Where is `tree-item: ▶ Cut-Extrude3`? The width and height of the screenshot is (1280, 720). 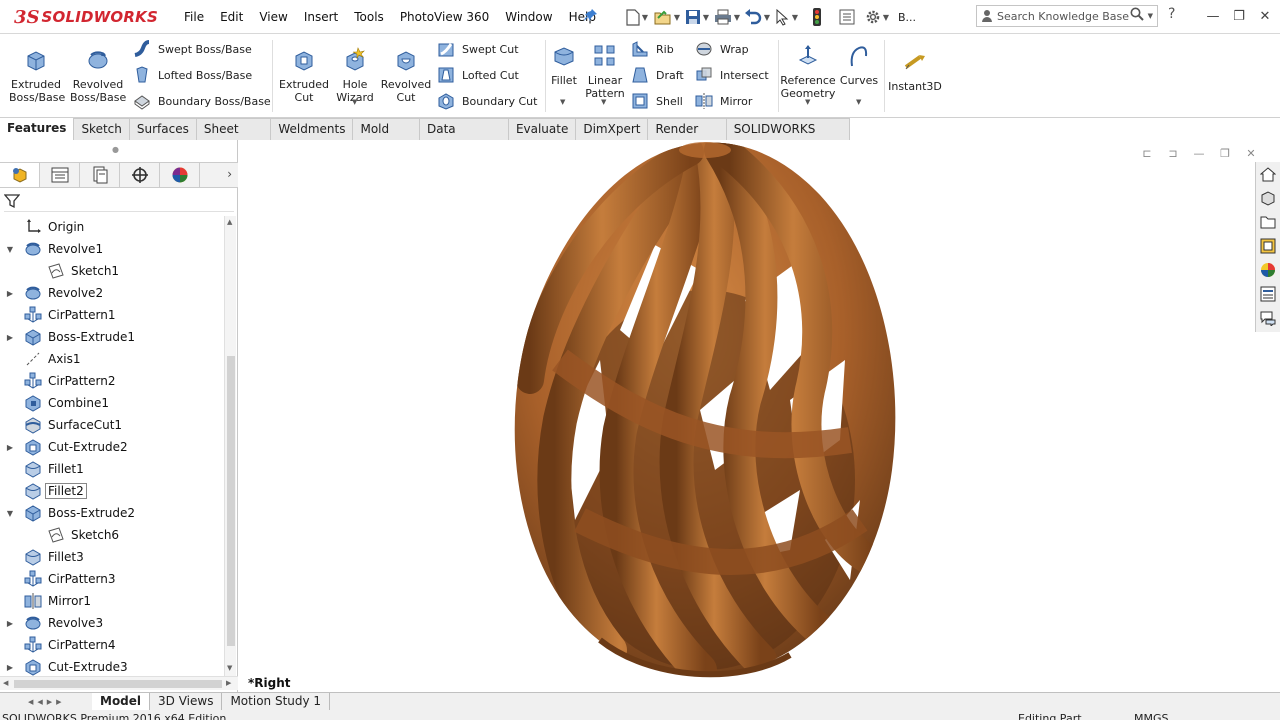
tree-item: ▶ Cut-Extrude3 is located at coordinates (112, 666).